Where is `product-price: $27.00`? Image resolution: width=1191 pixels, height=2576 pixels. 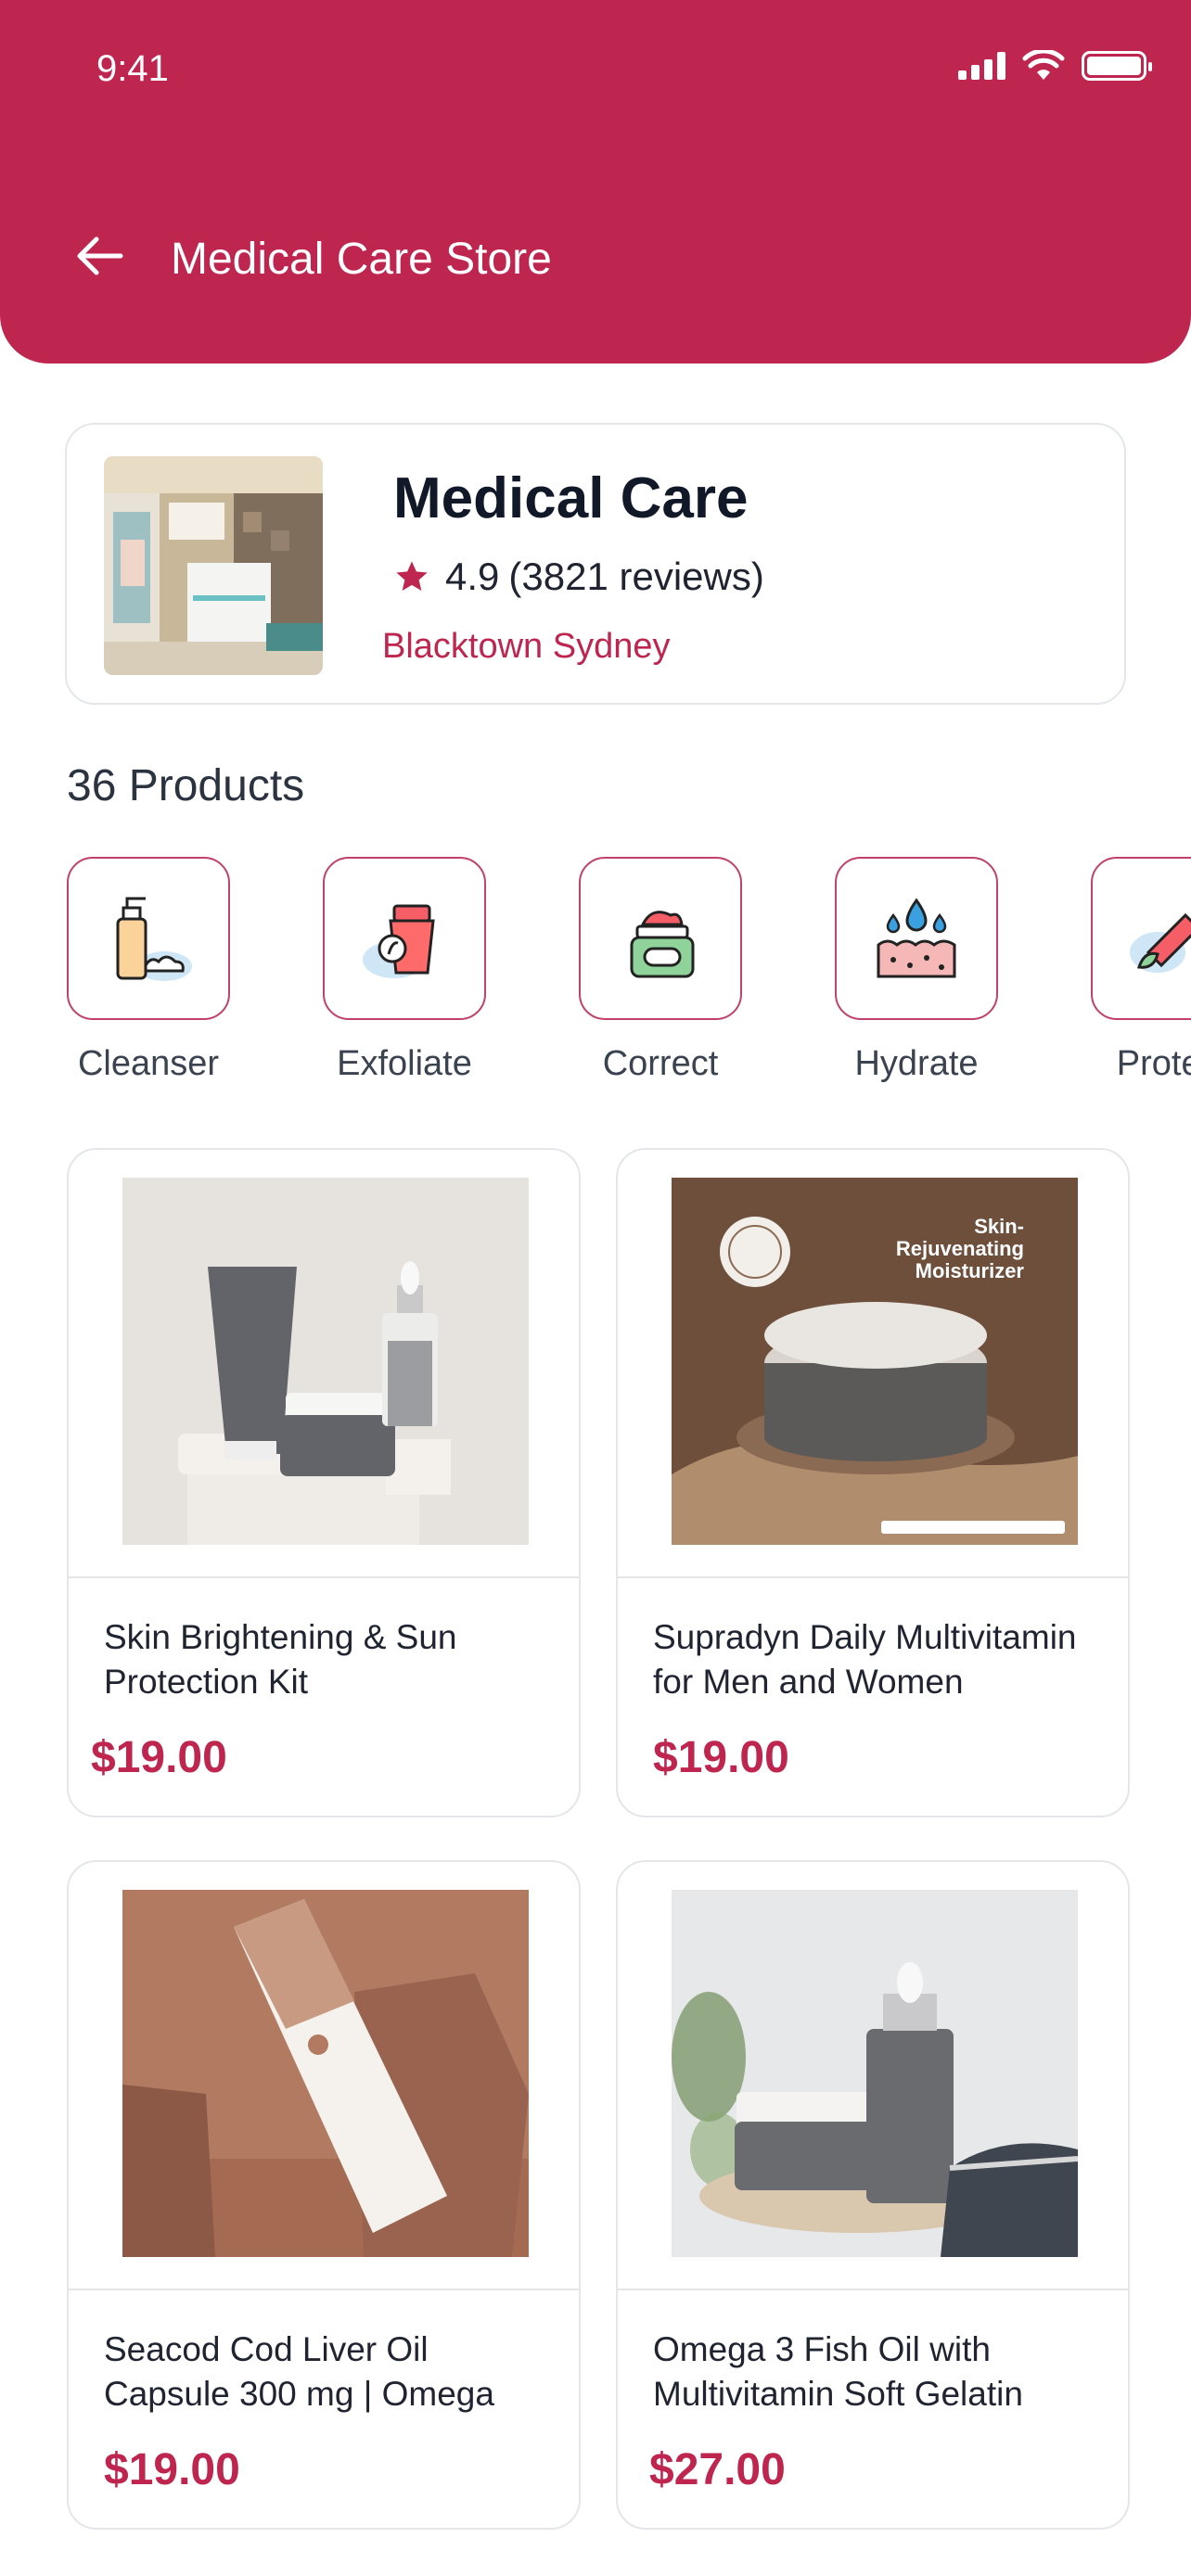 product-price: $27.00 is located at coordinates (717, 2469).